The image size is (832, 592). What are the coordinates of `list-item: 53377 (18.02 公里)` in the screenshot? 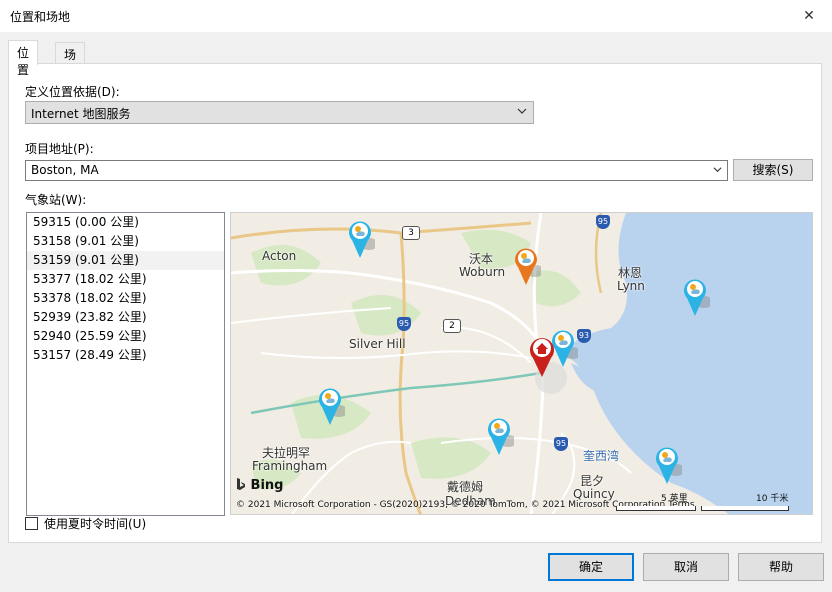 It's located at (125, 279).